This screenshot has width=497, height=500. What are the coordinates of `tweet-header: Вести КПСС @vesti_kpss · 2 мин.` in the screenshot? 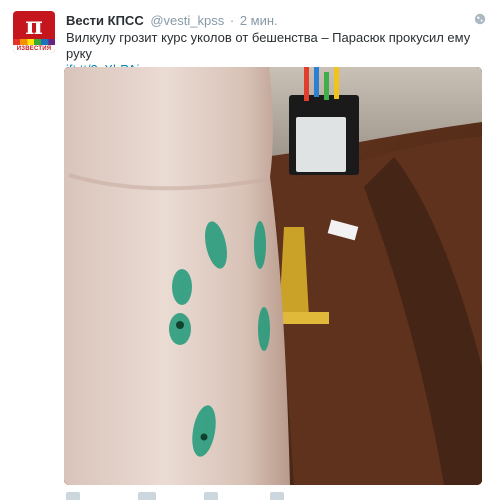 It's located at (266, 21).